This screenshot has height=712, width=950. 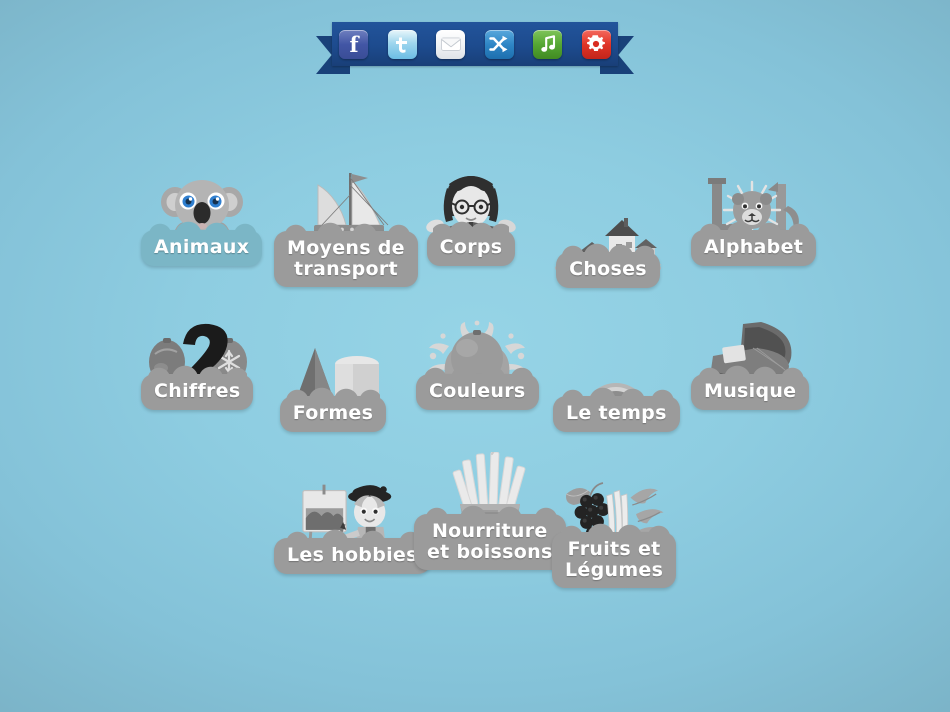 I want to click on category-label-chiffres: Chiffres, so click(x=197, y=387).